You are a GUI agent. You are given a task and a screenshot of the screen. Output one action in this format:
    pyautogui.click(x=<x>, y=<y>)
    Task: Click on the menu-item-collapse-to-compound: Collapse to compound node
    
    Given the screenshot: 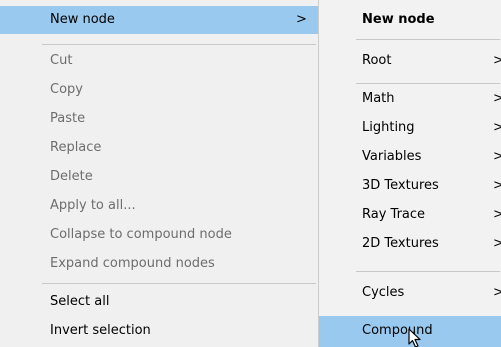 What is the action you would take?
    pyautogui.click(x=159, y=235)
    